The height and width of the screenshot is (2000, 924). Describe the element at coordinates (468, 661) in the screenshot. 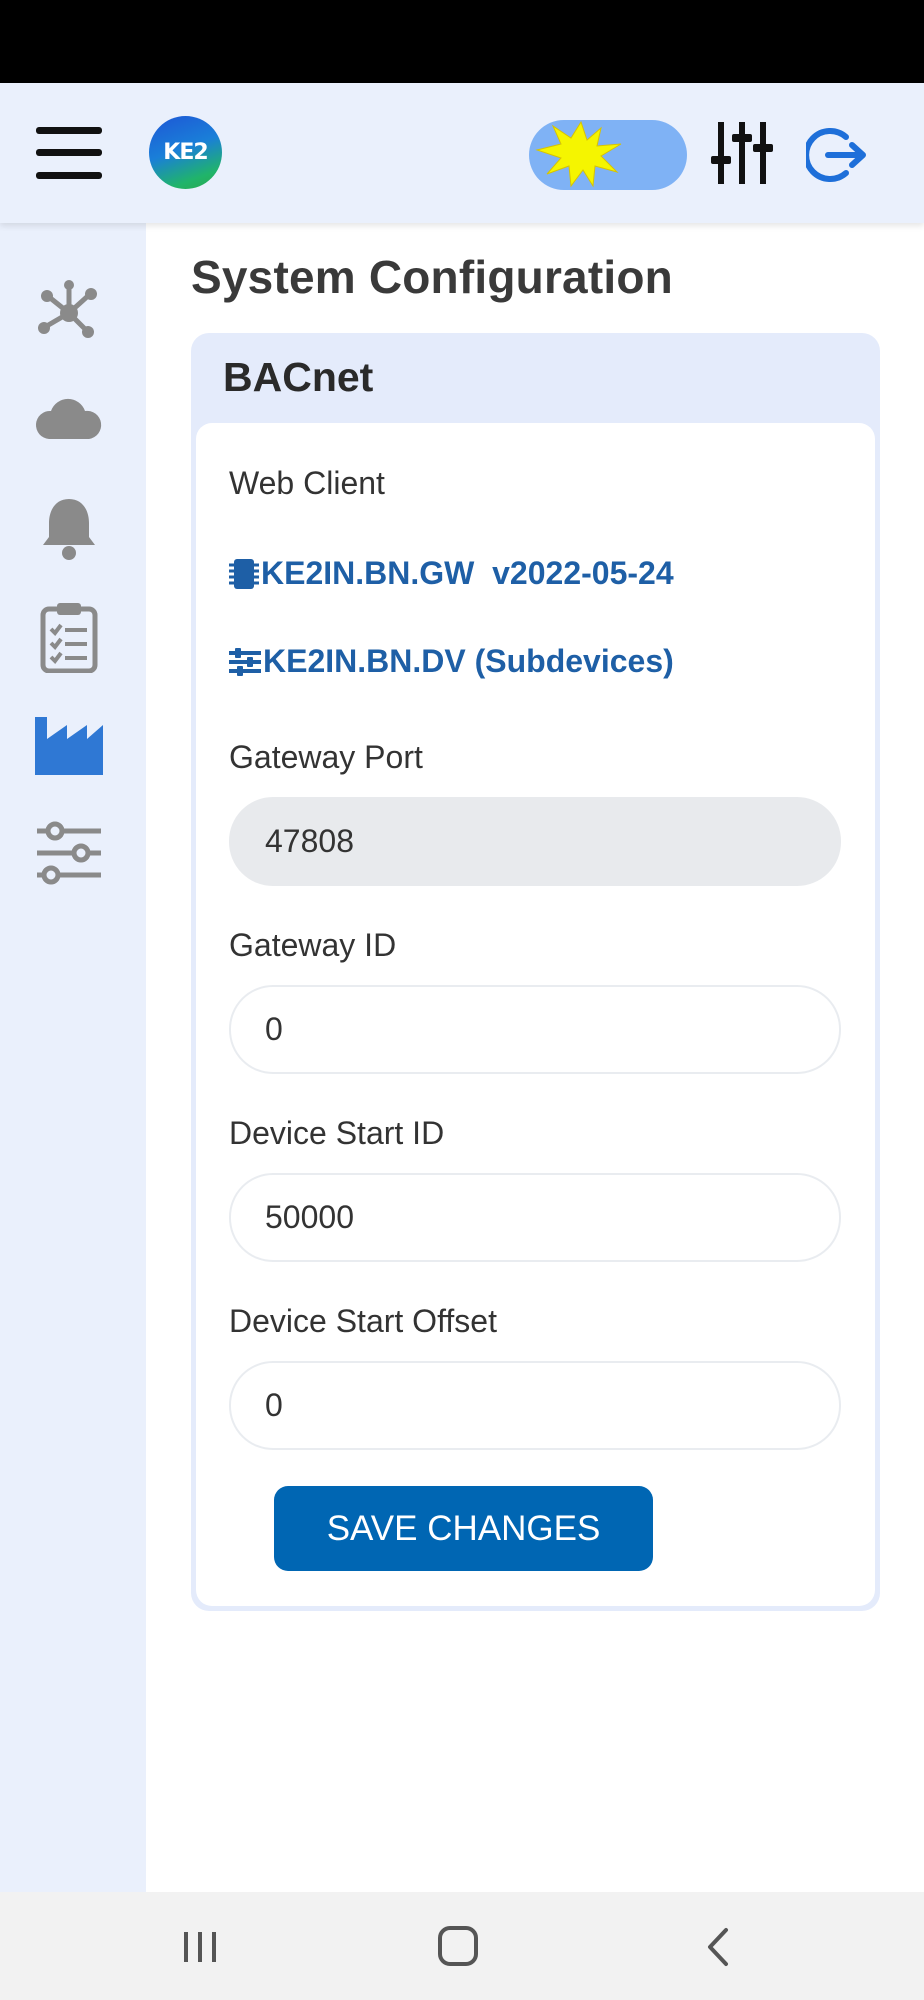

I see `subdevices-link-text: KE2IN.BN.DV (Subdevices)` at that location.